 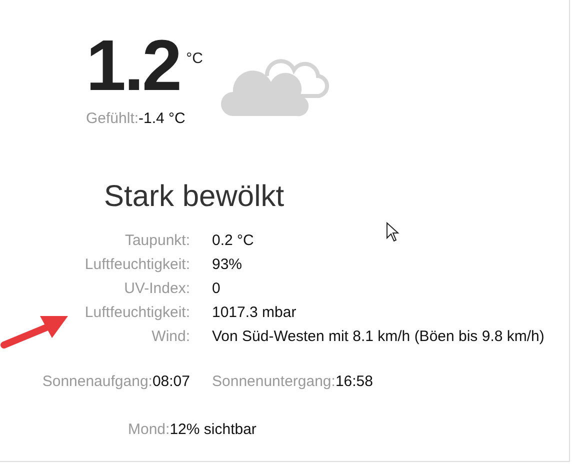 I want to click on sun-time: 08:07, so click(x=171, y=381).